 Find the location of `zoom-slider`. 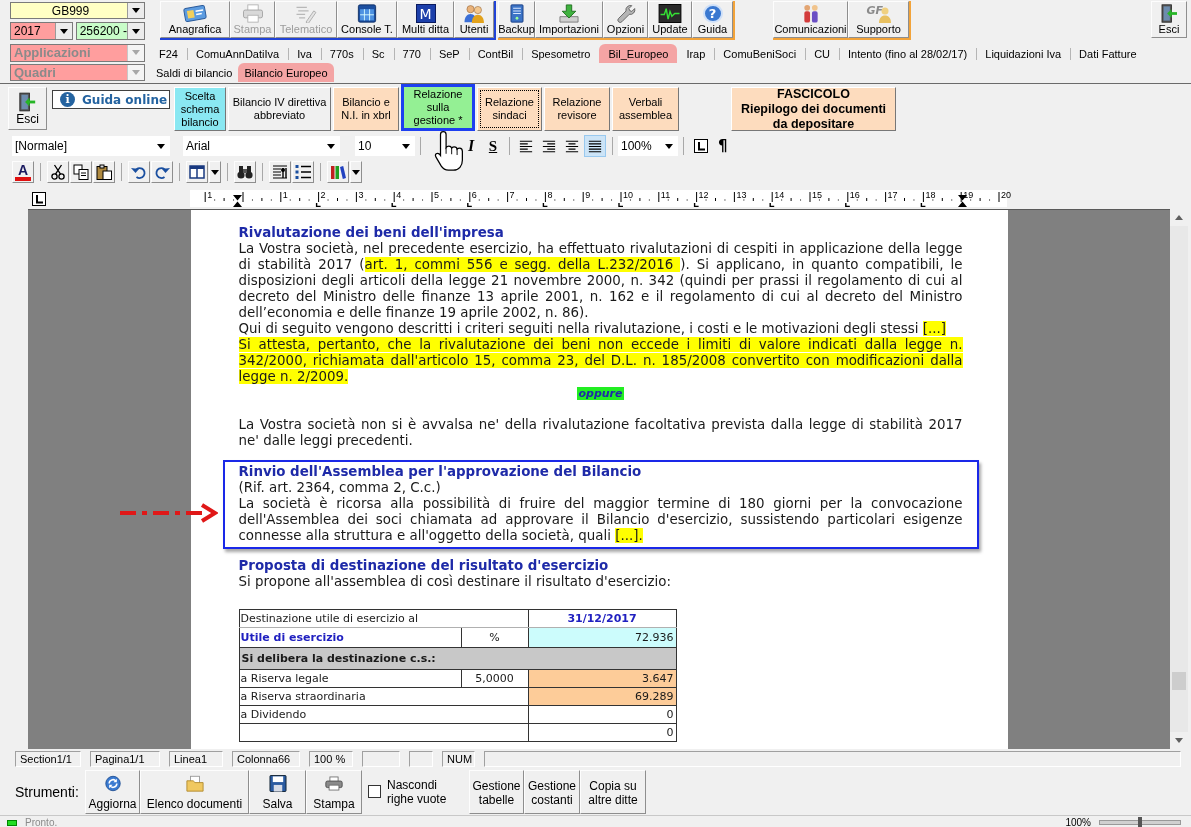

zoom-slider is located at coordinates (1140, 822).